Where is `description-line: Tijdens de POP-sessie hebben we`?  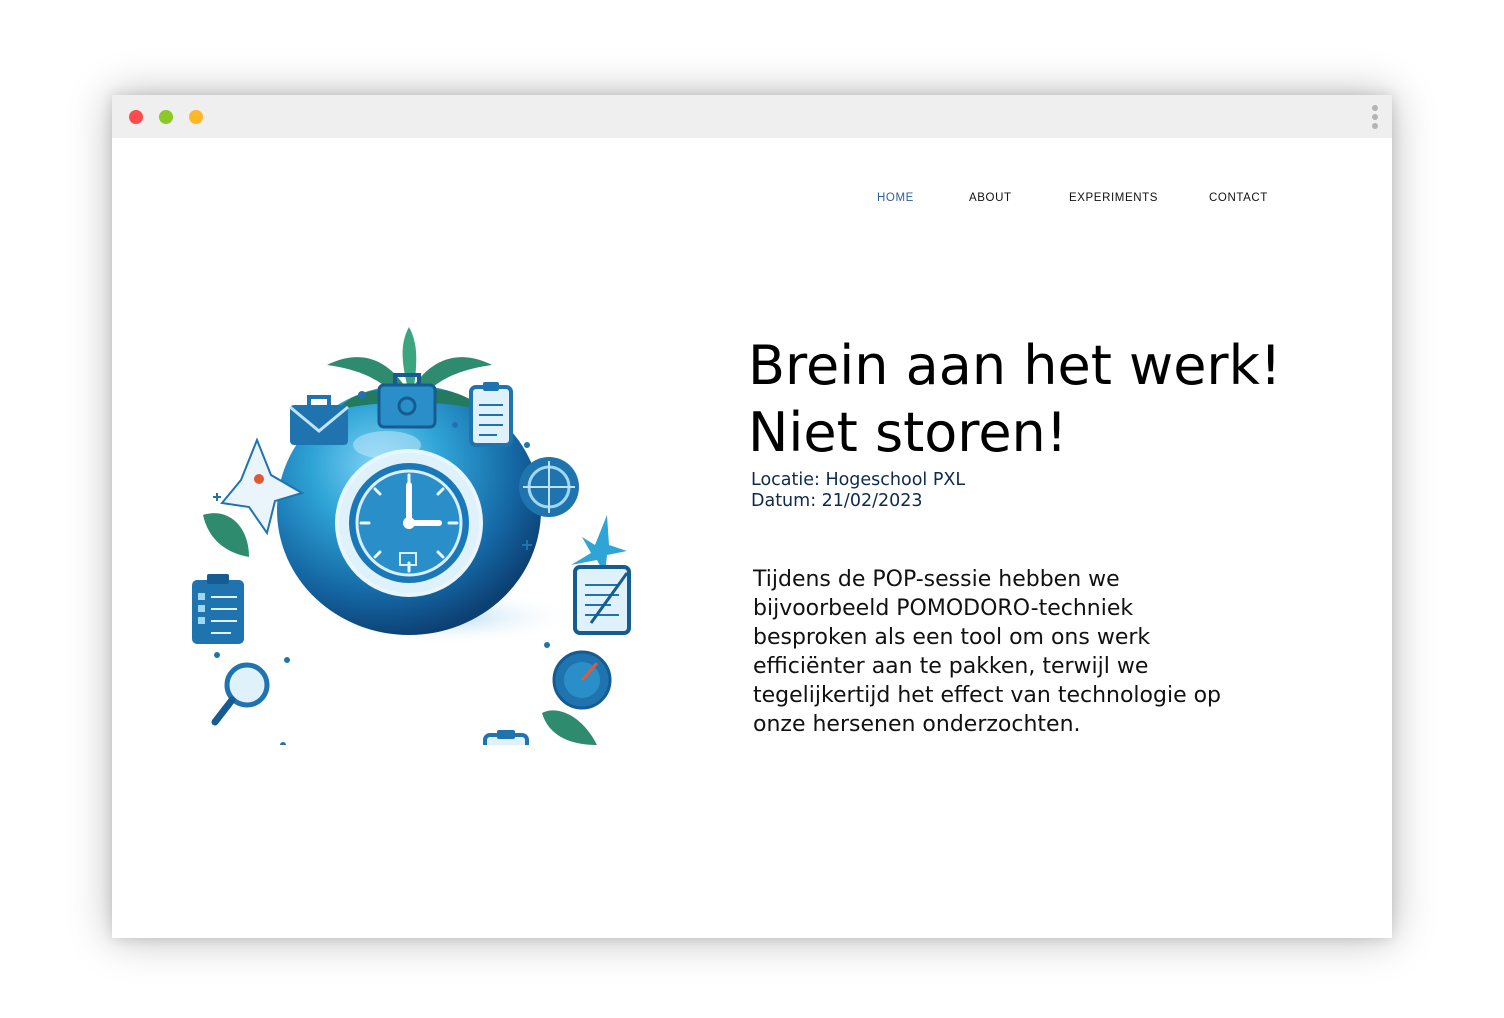 description-line: Tijdens de POP-sessie hebben we is located at coordinates (936, 579).